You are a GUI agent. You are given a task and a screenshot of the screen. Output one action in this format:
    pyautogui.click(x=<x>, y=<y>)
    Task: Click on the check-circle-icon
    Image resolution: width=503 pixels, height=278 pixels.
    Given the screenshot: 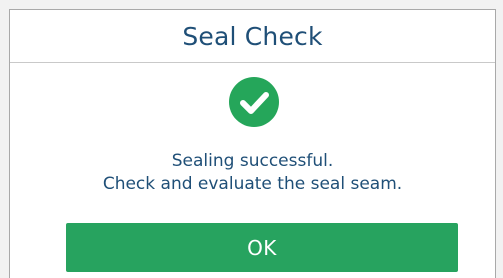 What is the action you would take?
    pyautogui.click(x=254, y=102)
    